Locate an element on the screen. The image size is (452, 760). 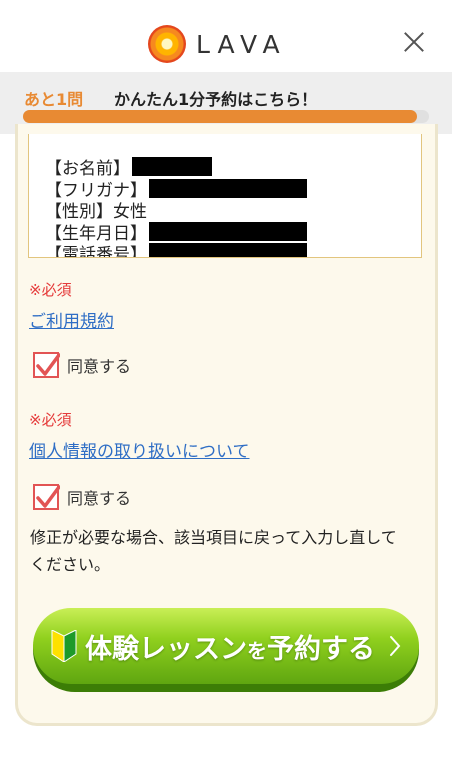
logo-text: LAVA is located at coordinates (241, 44).